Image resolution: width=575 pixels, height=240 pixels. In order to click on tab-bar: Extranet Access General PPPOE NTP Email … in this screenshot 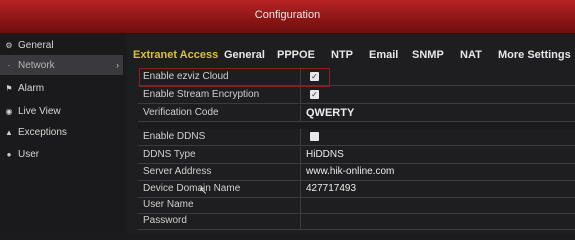, I will do `click(351, 49)`.